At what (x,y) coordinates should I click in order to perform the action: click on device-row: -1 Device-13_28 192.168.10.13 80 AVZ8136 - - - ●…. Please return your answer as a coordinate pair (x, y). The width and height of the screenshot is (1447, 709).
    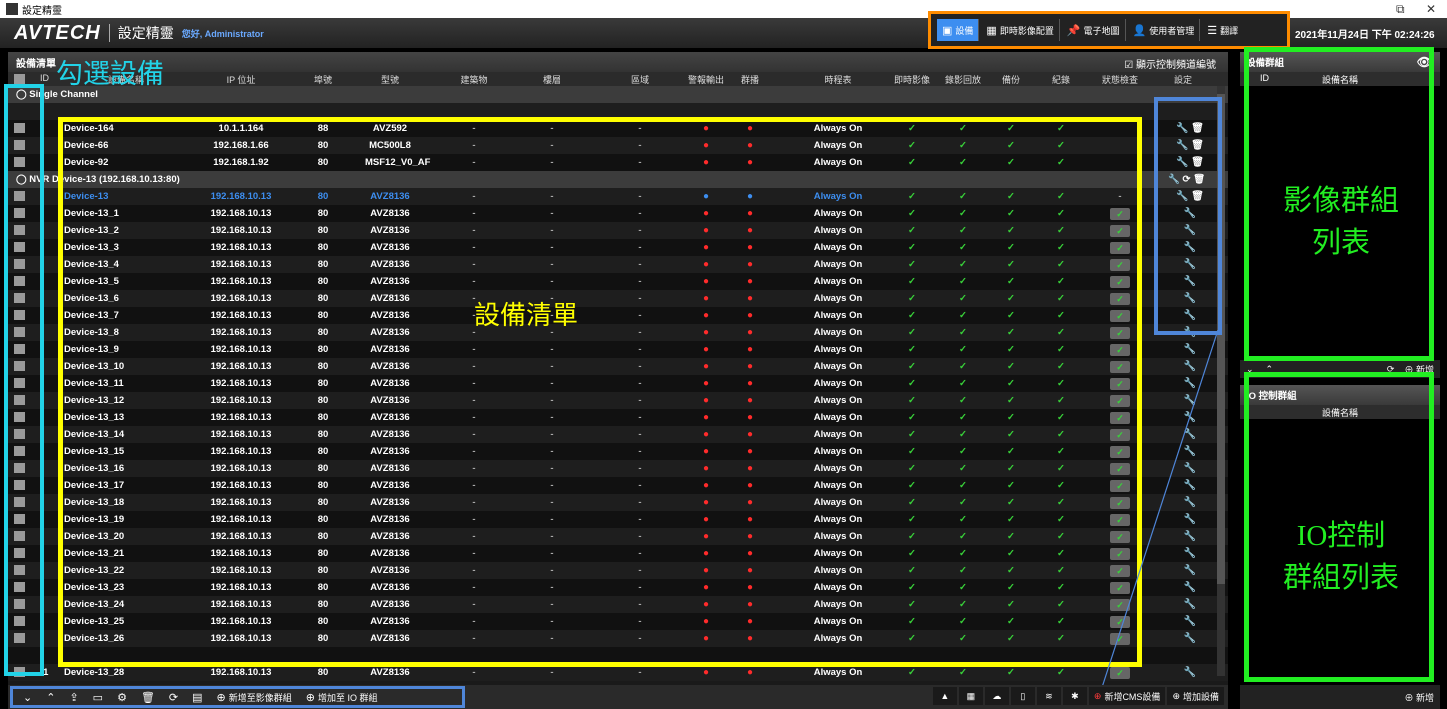
    Looking at the image, I should click on (618, 672).